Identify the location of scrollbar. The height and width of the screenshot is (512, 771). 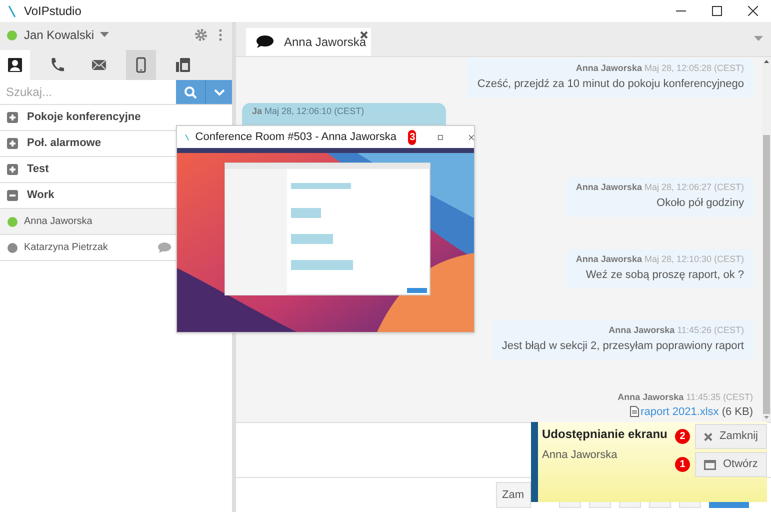
(766, 239).